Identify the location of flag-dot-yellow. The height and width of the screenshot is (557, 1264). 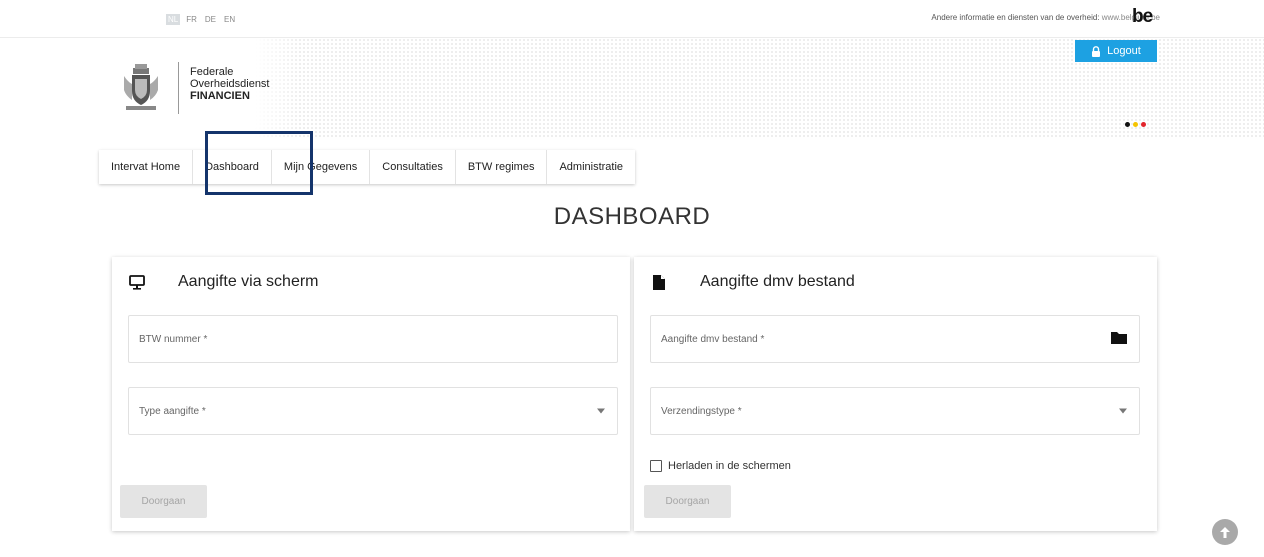
(1135, 124).